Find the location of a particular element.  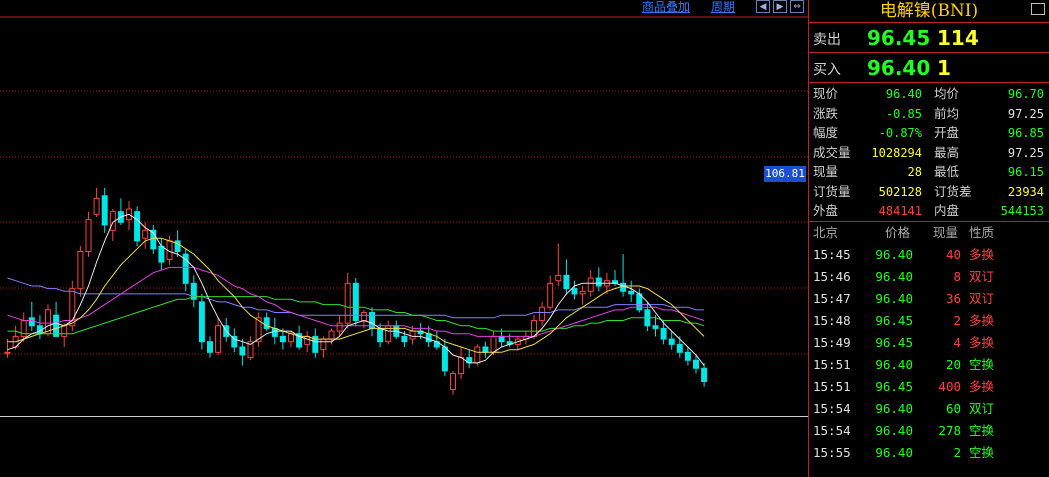

crosshair-price-label: 106.81 is located at coordinates (785, 174).